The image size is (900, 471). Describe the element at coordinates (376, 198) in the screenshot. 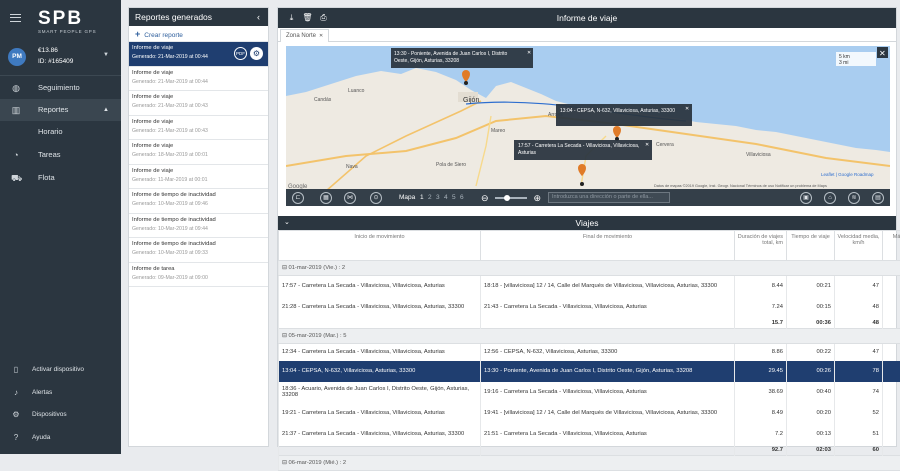

I see `pin-icon: ⊙` at that location.